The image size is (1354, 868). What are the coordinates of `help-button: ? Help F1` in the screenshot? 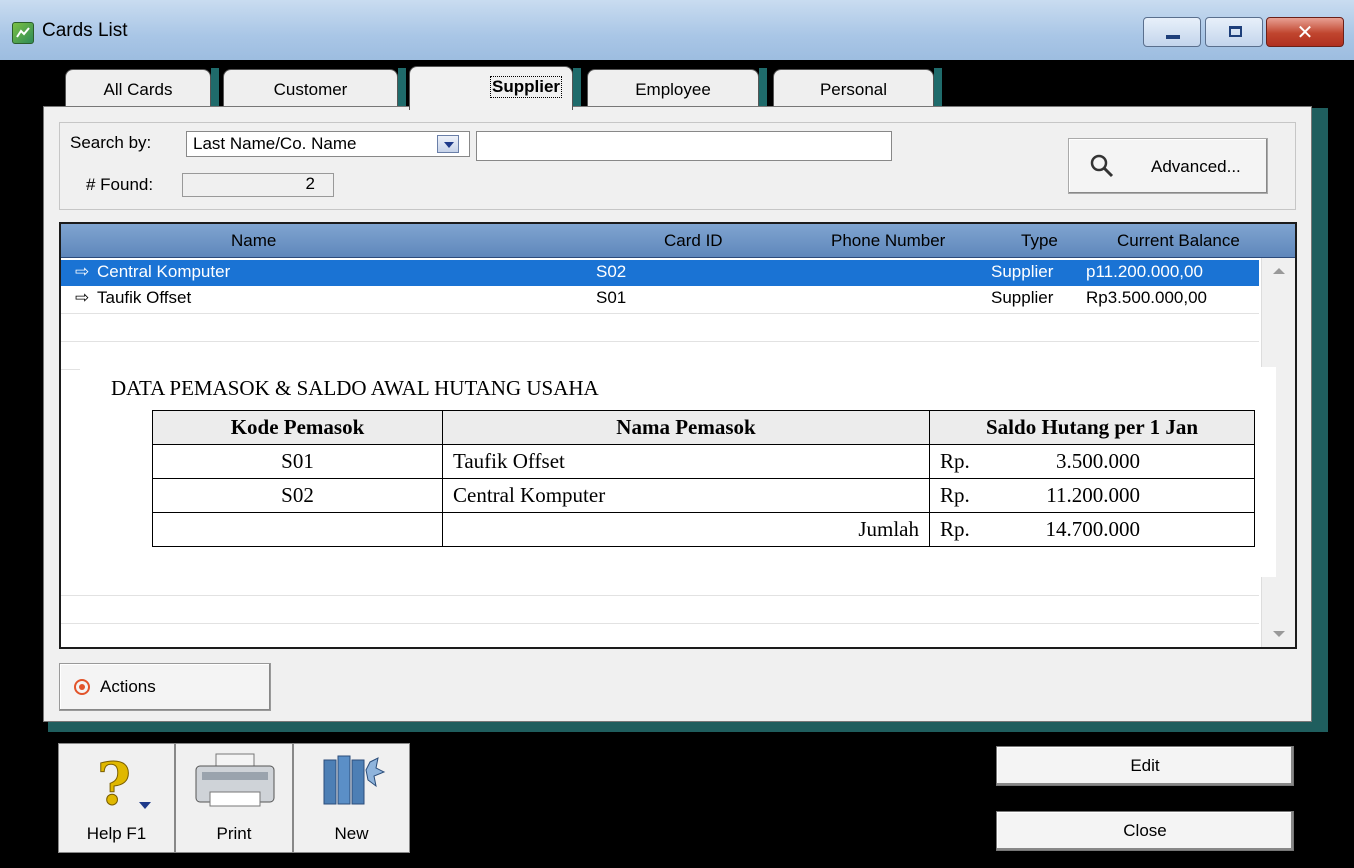 It's located at (116, 798).